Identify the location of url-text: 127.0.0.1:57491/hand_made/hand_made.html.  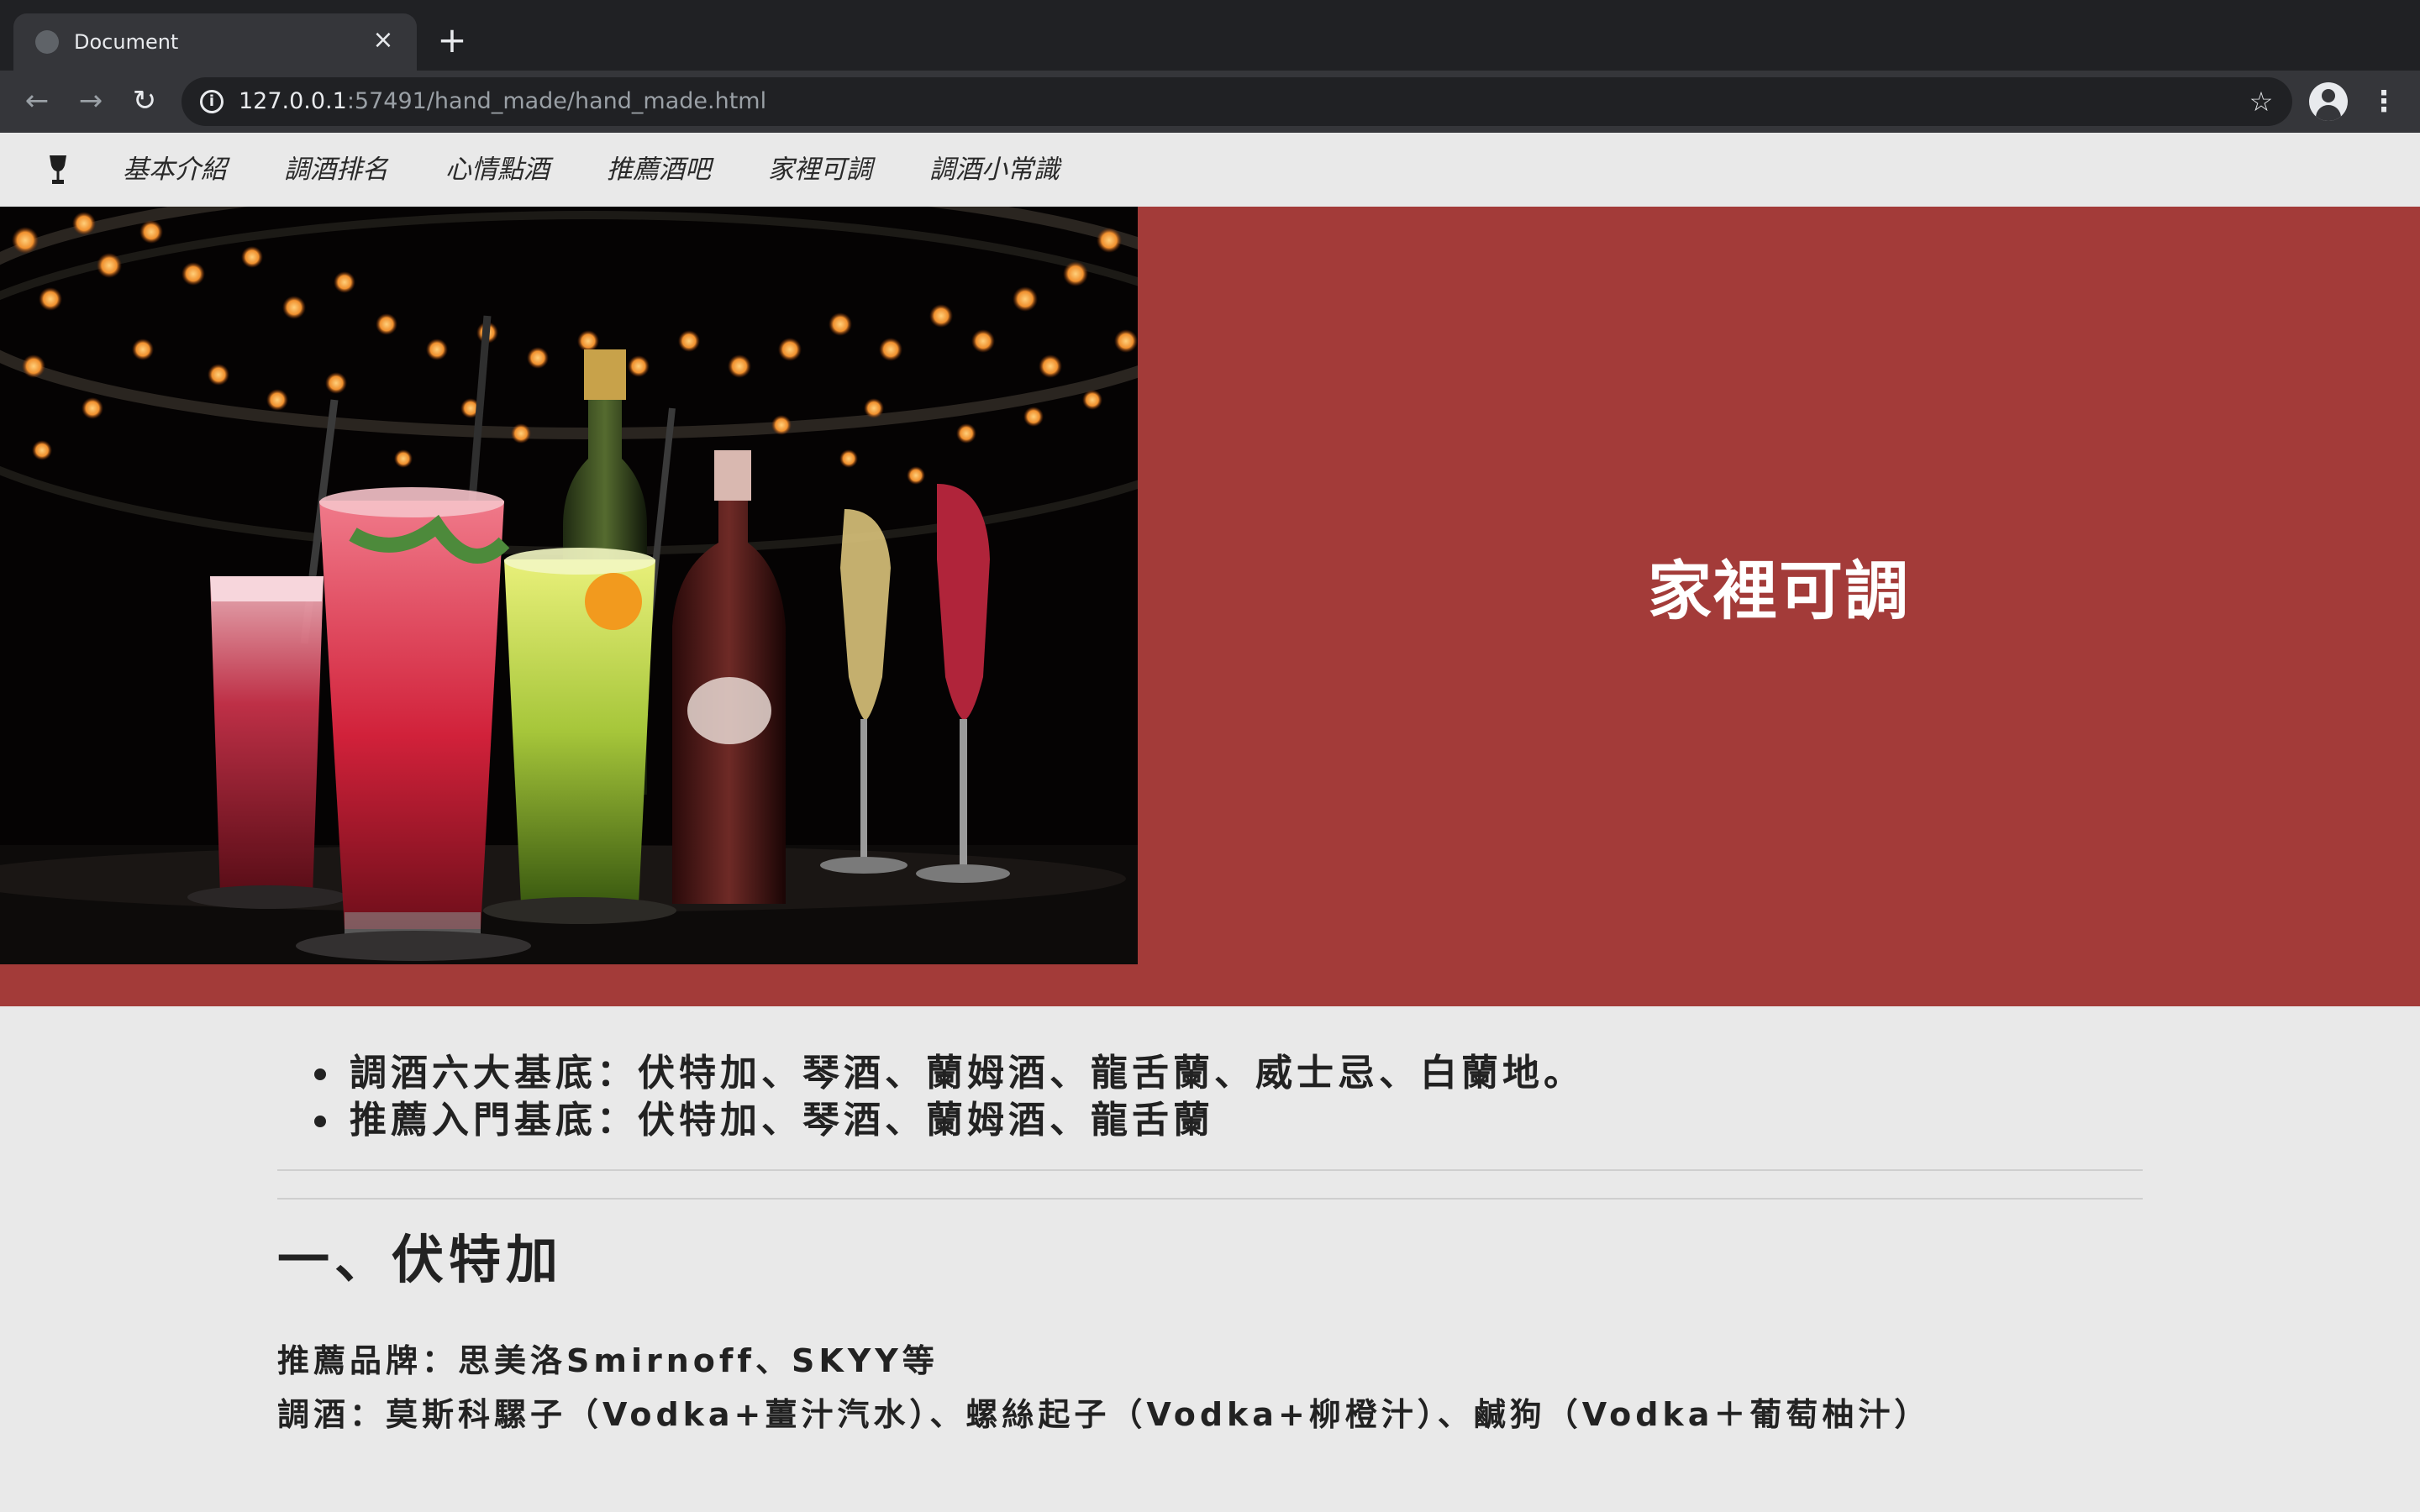
(502, 101).